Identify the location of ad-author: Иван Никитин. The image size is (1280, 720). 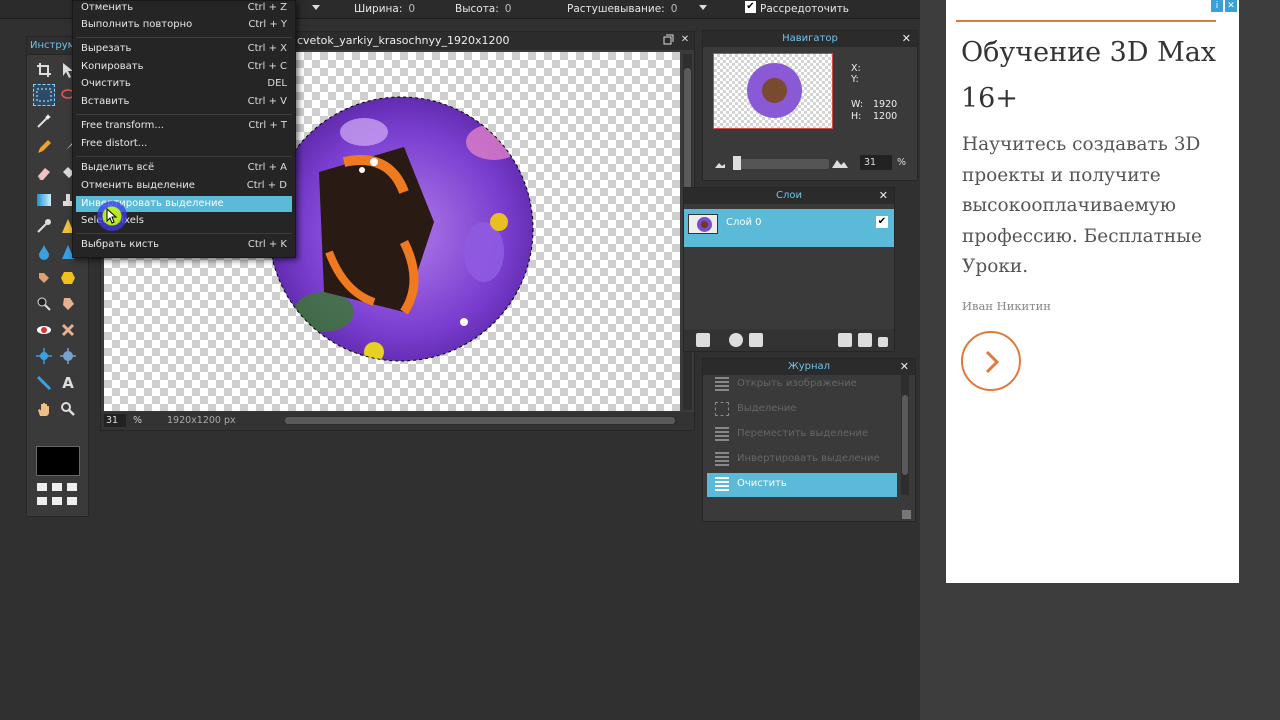
(1006, 306).